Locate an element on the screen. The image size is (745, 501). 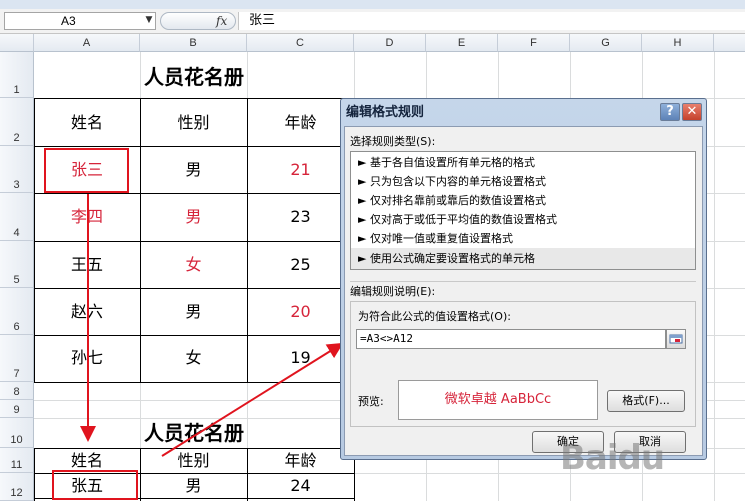
rule-type-item: ► 仅对唯一值或重复值设置格式 is located at coordinates (526, 238).